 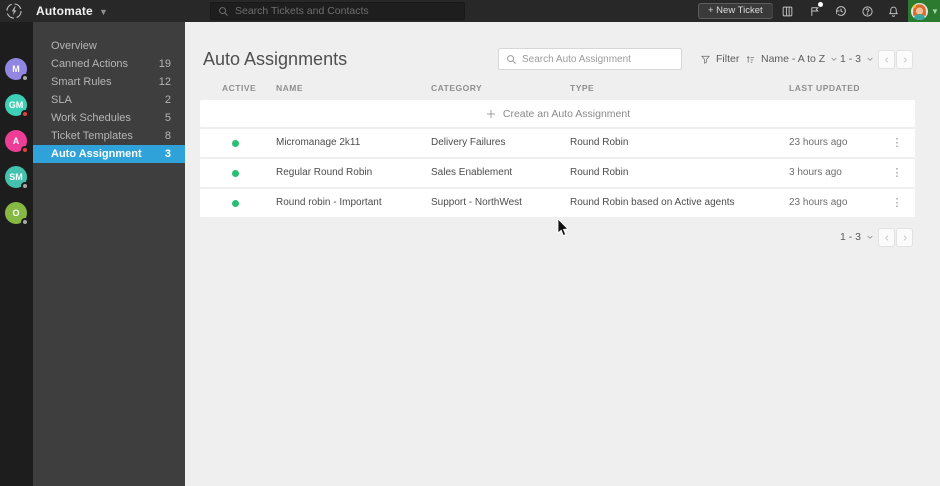 I want to click on user-status-dot, so click(x=914, y=5).